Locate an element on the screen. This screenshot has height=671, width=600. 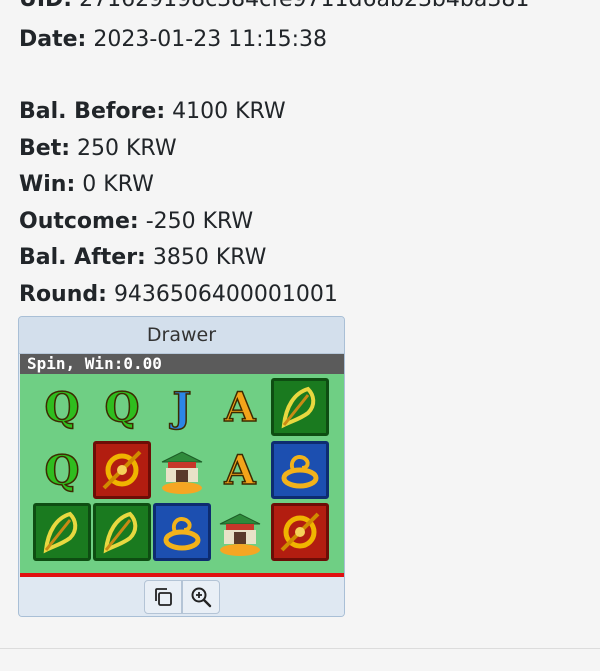
zoom-in-icon is located at coordinates (201, 597).